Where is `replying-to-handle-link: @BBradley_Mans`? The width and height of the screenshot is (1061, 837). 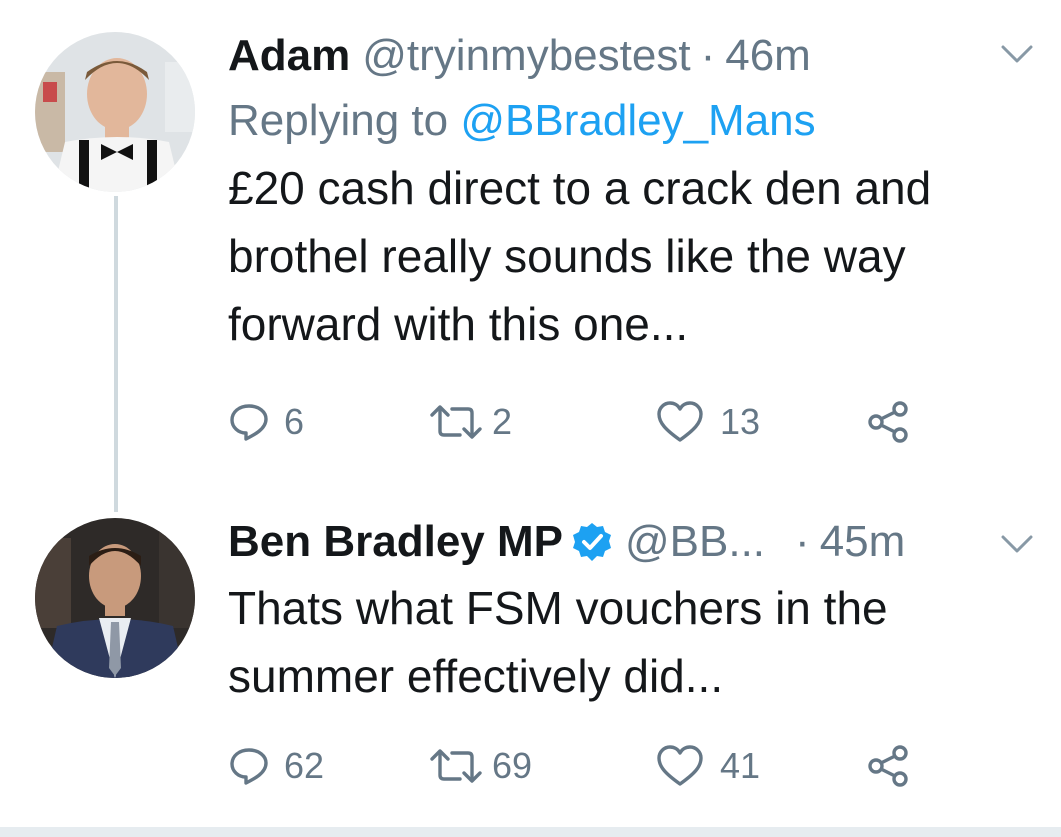
replying-to-handle-link: @BBradley_Mans is located at coordinates (637, 120).